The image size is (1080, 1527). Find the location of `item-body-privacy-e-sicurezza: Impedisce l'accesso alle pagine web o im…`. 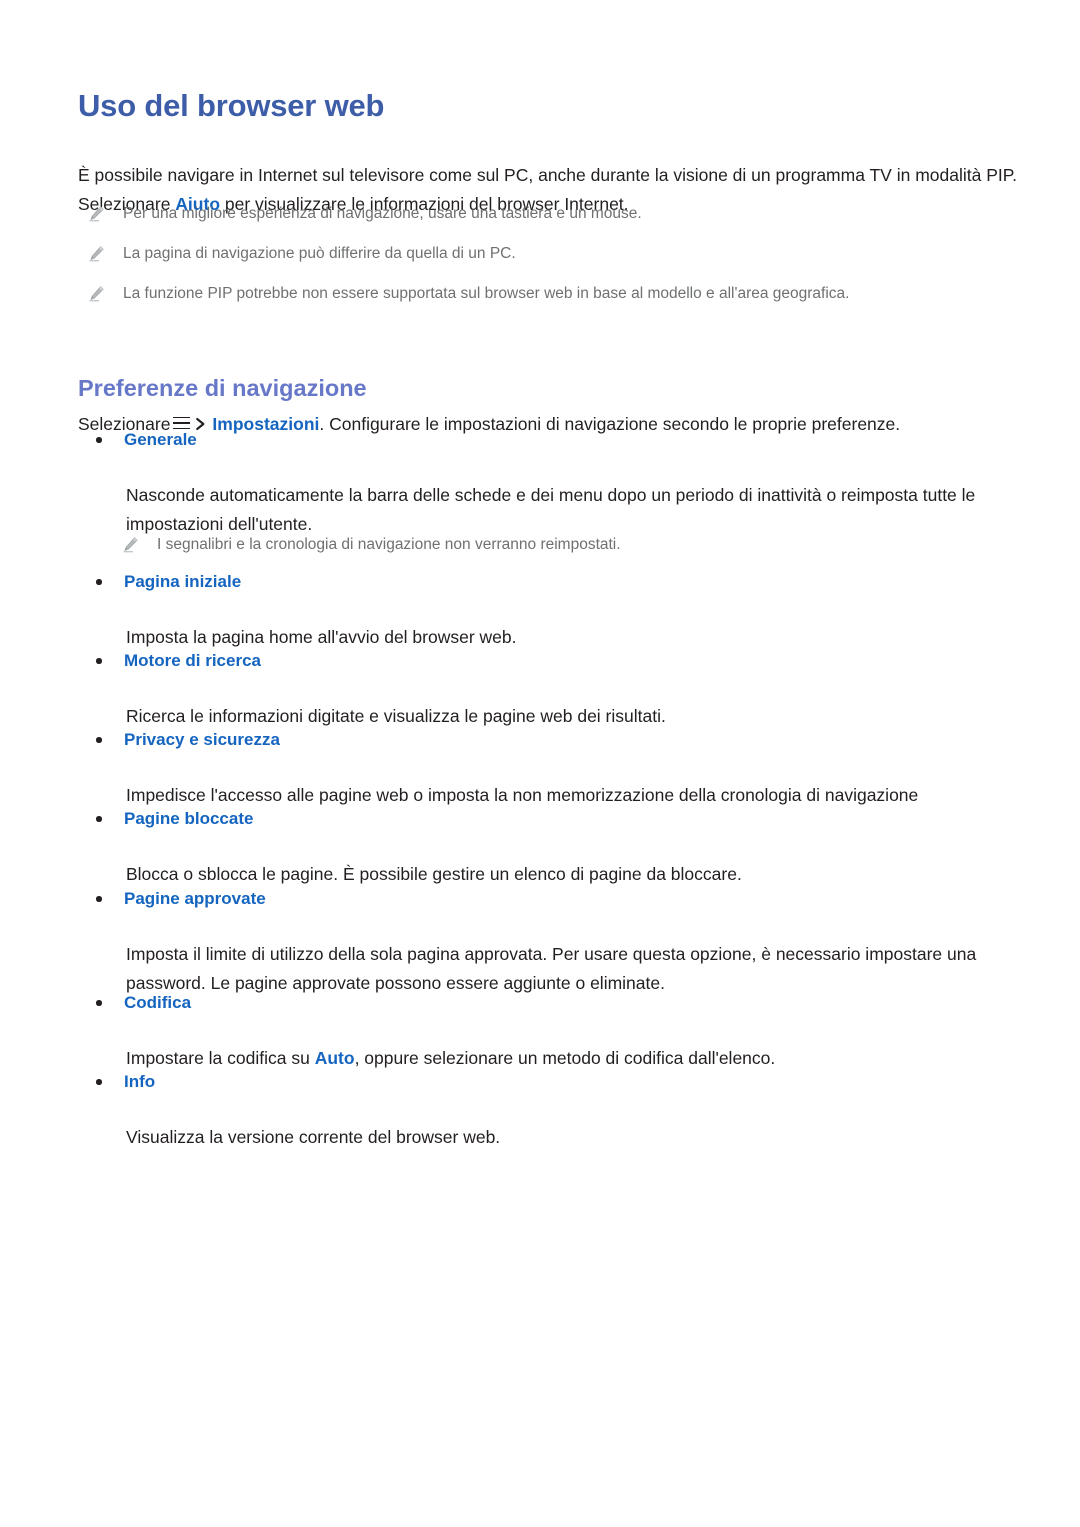

item-body-privacy-e-sicurezza: Impedisce l'accesso alle pagine web o im… is located at coordinates (522, 794).